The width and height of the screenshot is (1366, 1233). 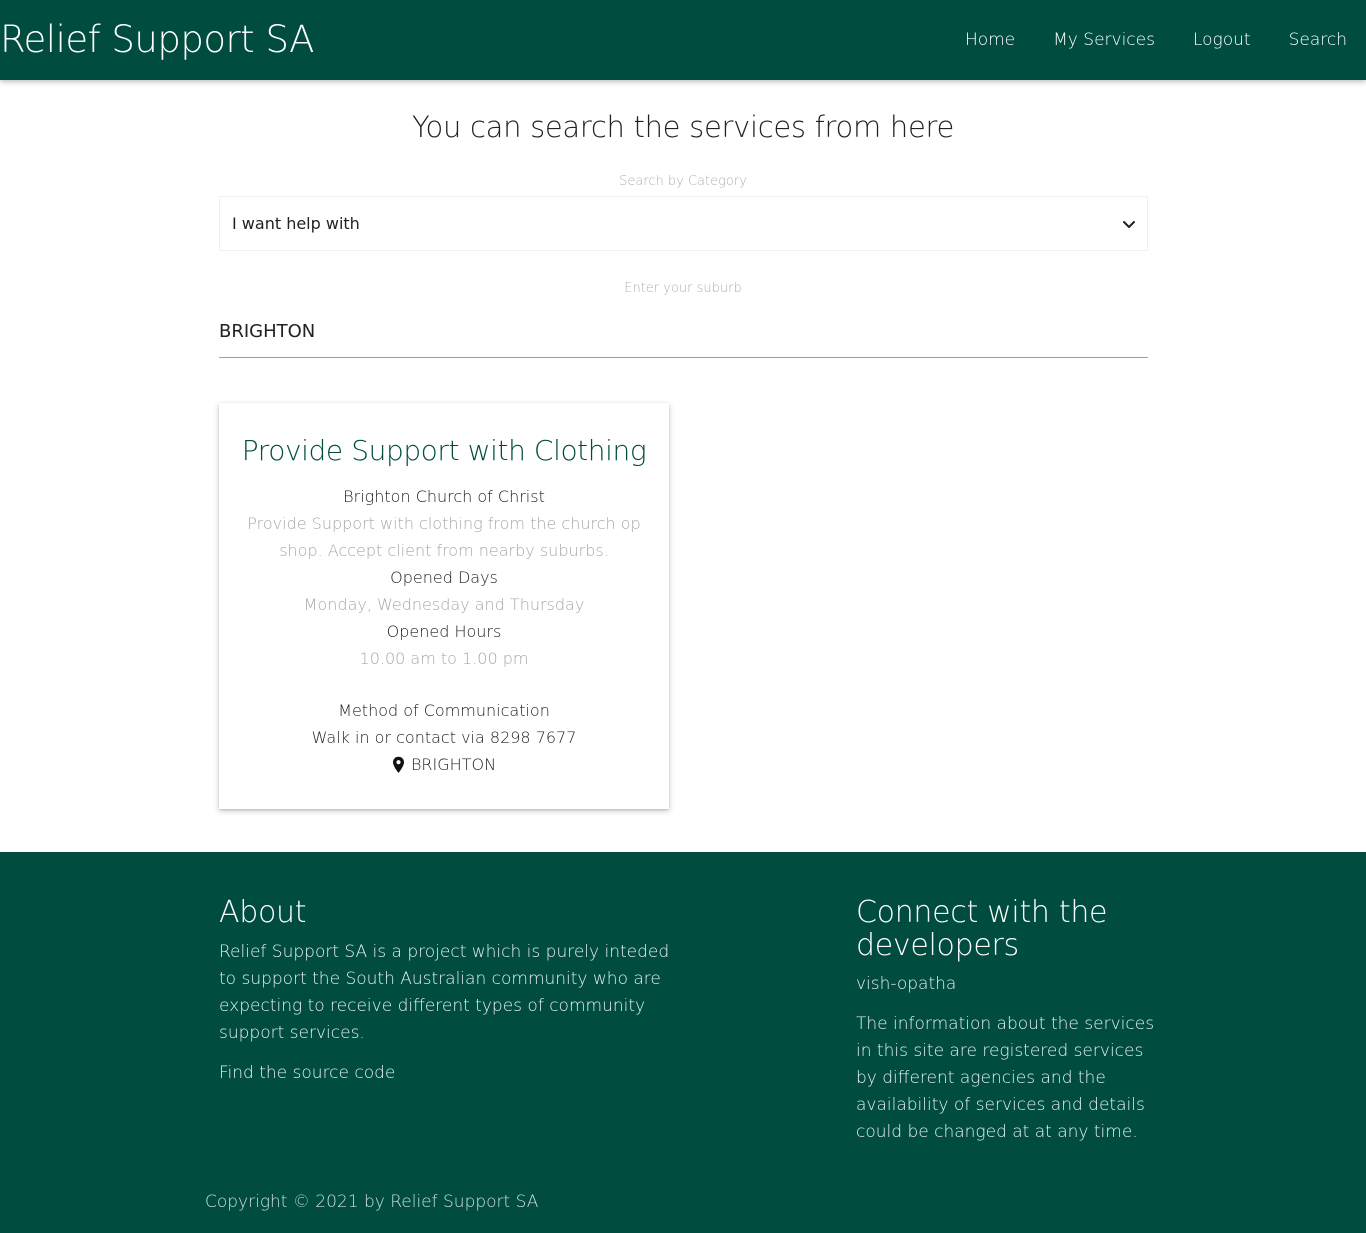 What do you see at coordinates (683, 223) in the screenshot?
I see `category-select: I want help with` at bounding box center [683, 223].